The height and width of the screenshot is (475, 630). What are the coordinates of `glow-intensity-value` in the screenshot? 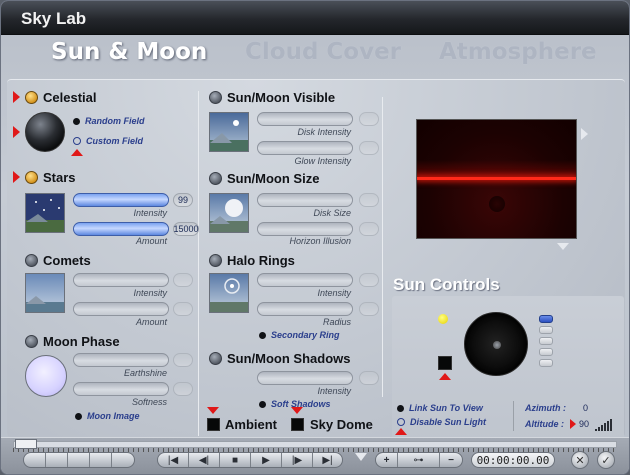 It's located at (369, 148).